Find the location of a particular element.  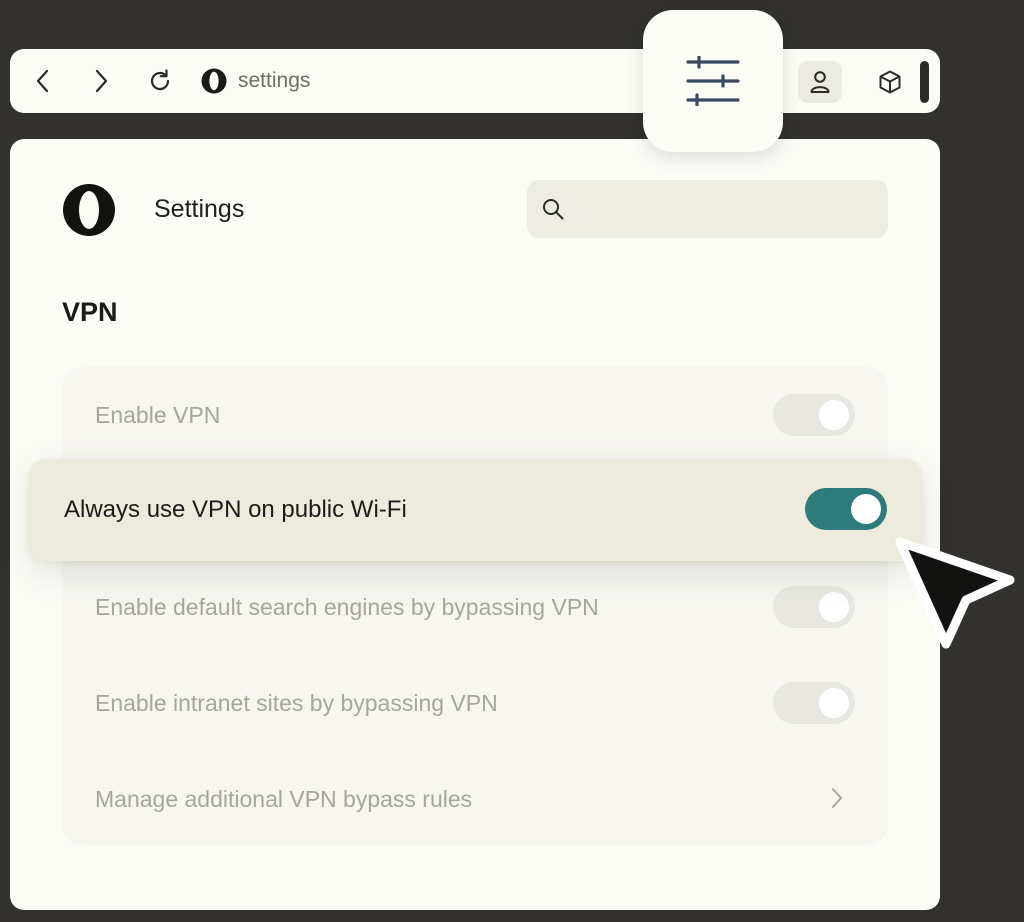

address-text: settings is located at coordinates (274, 80).